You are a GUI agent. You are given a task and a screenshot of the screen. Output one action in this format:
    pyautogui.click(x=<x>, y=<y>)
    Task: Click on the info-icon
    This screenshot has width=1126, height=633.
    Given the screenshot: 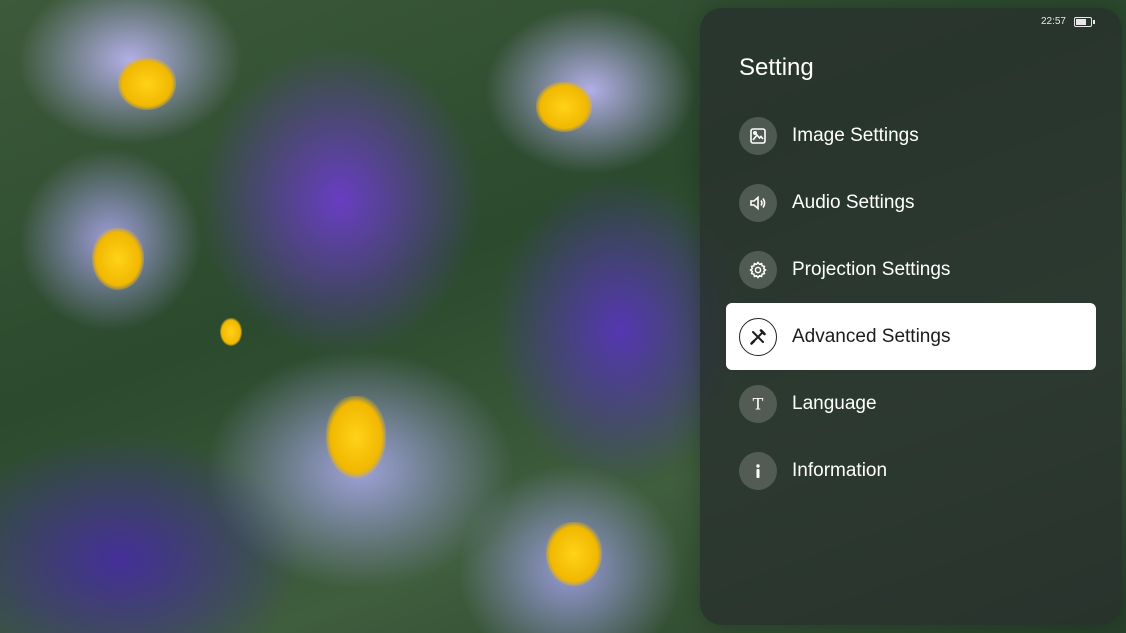 What is the action you would take?
    pyautogui.click(x=758, y=470)
    